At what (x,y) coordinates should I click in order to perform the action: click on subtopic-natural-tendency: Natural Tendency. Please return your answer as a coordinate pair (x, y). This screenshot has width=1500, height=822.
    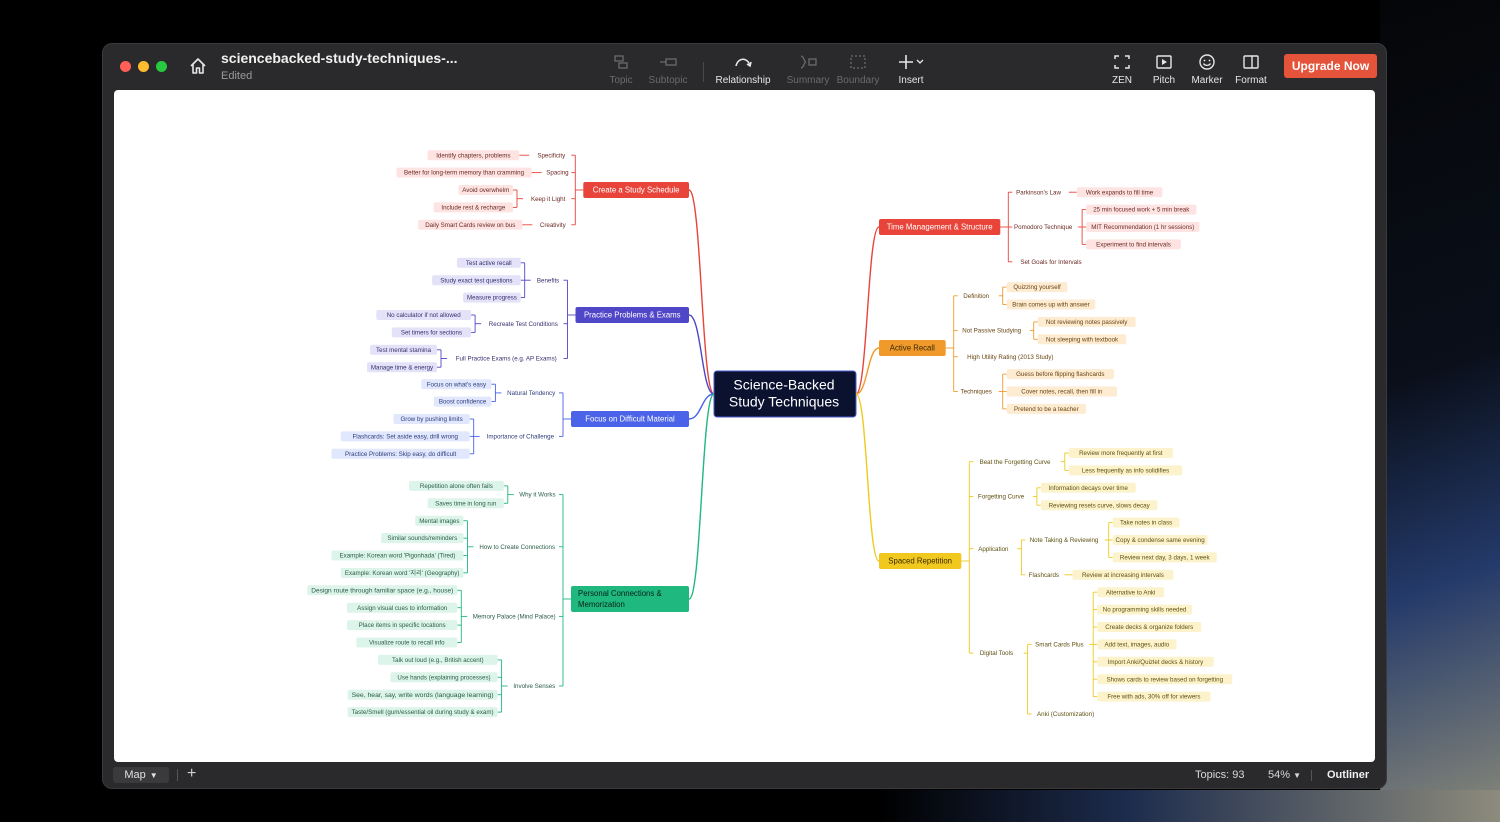
    Looking at the image, I should click on (531, 393).